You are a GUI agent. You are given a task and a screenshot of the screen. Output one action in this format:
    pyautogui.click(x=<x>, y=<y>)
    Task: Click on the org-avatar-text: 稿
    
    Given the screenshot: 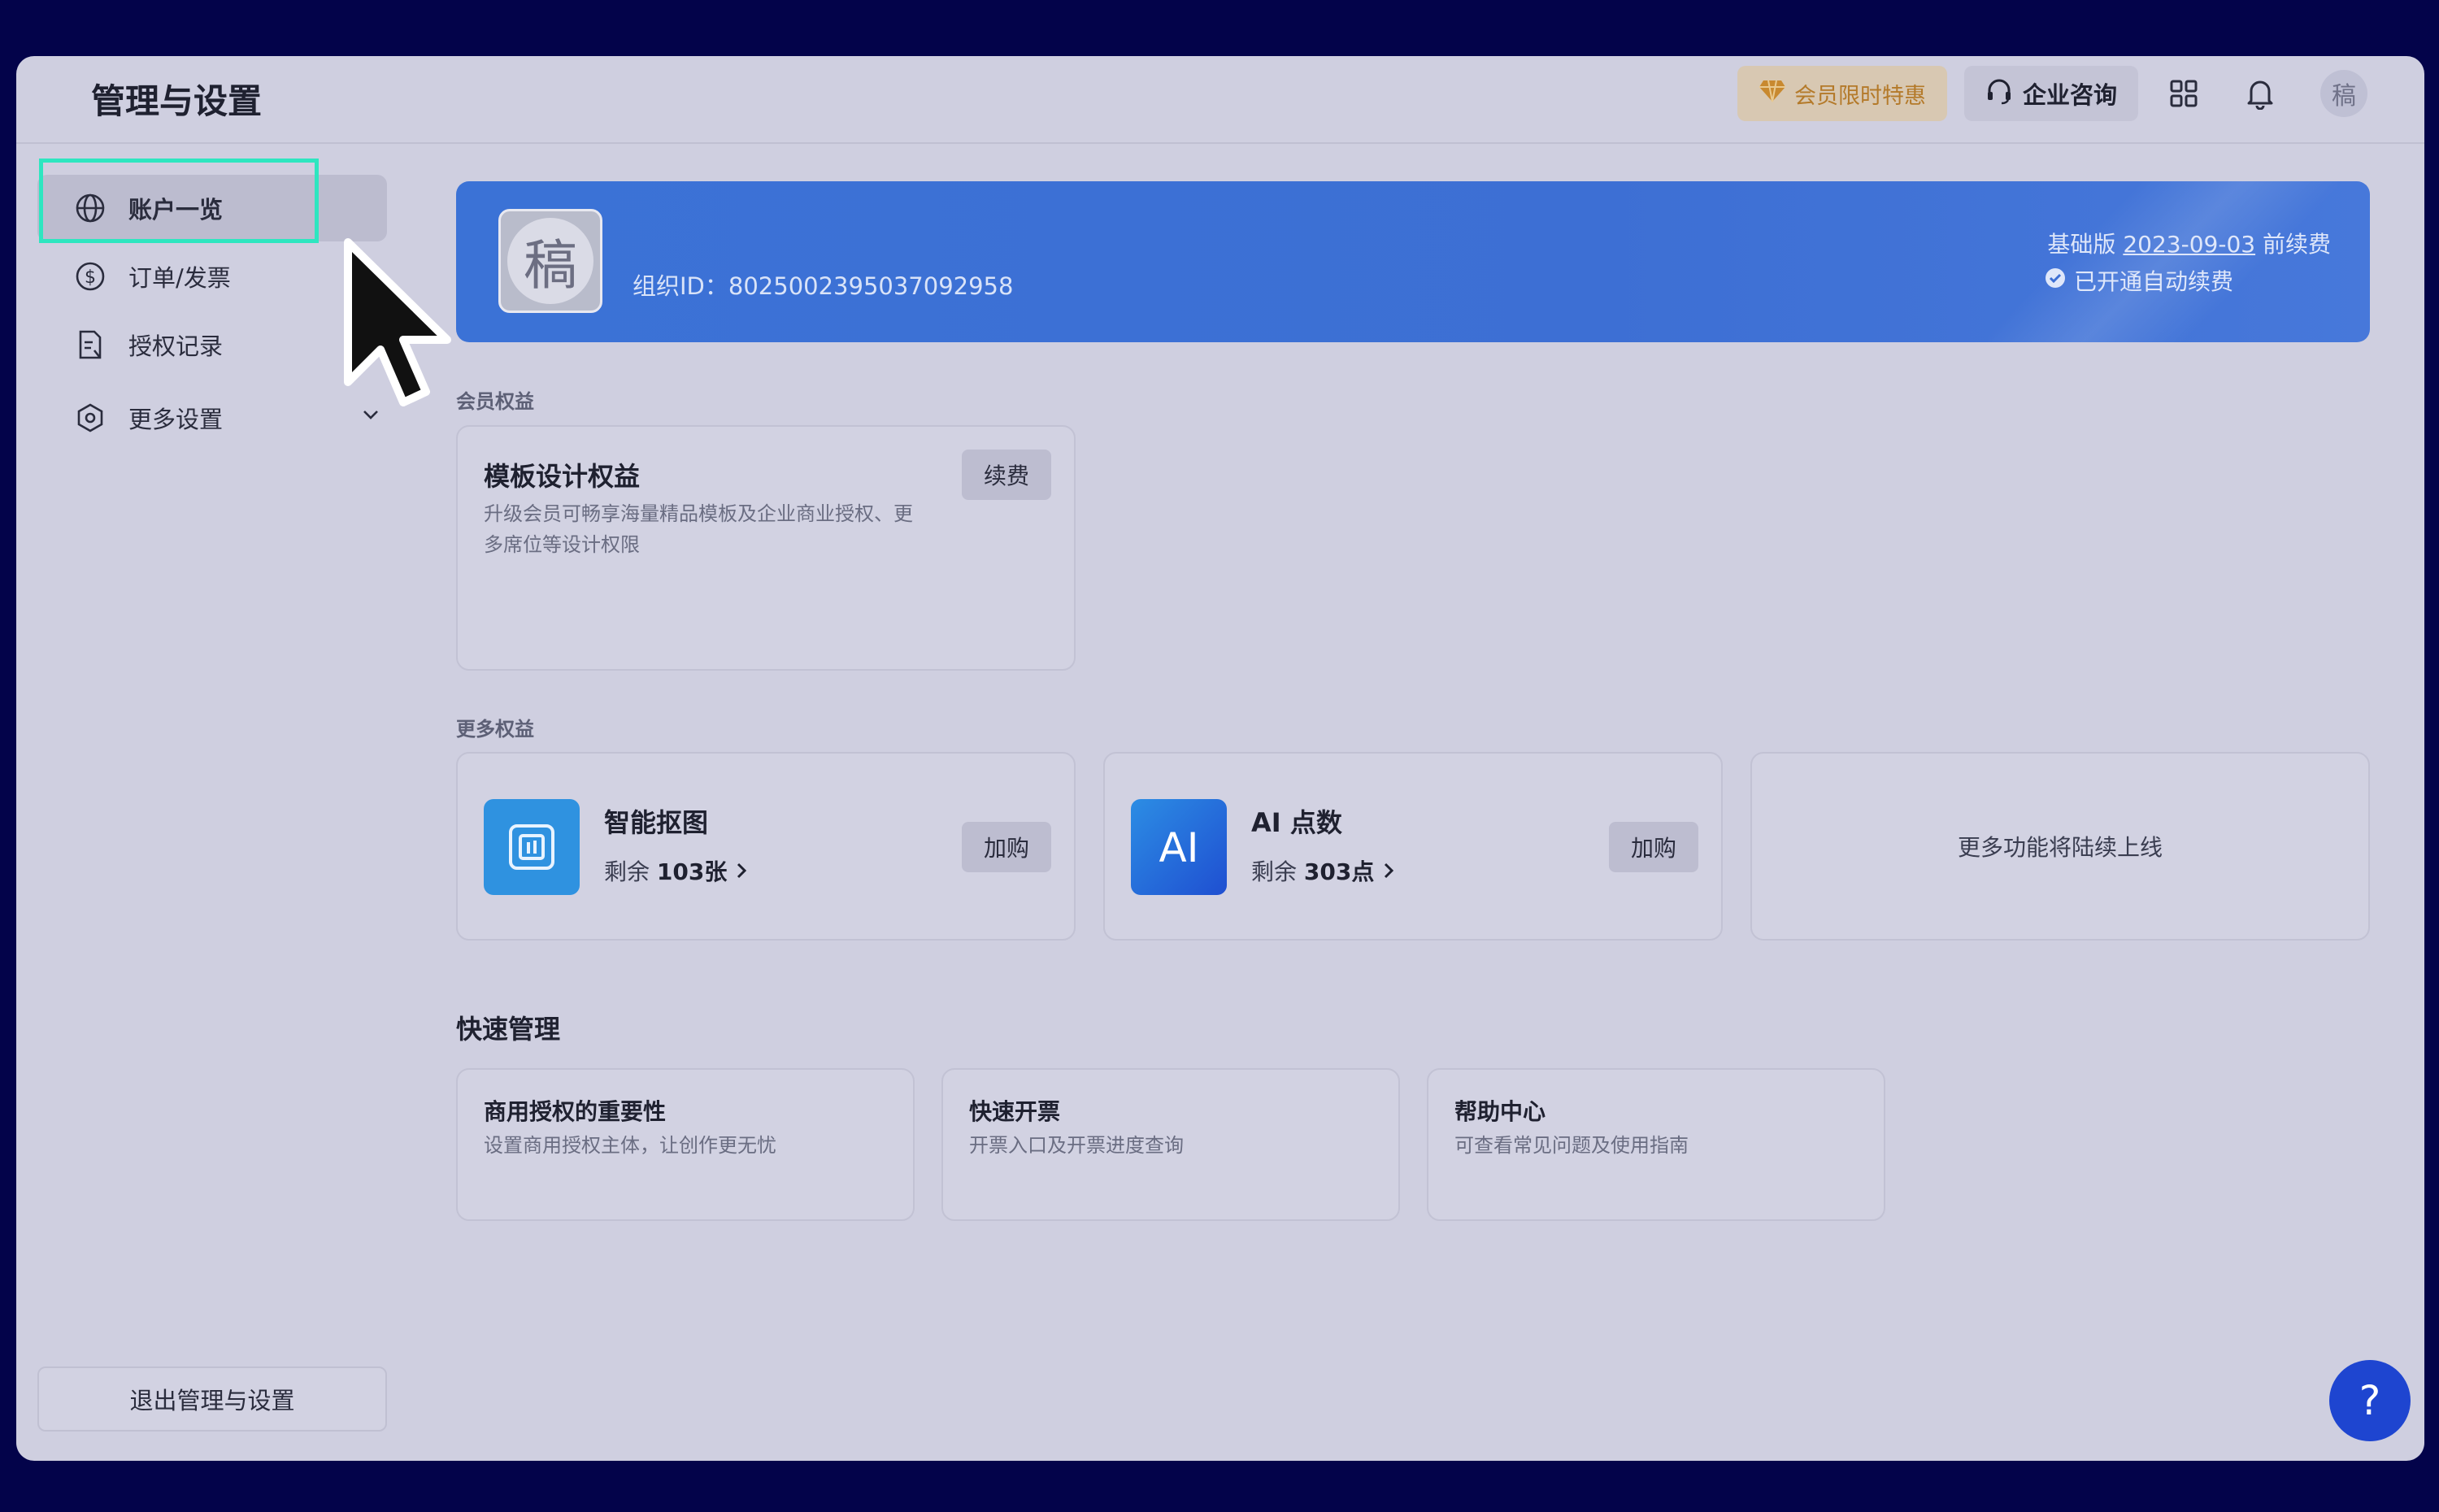 What is the action you would take?
    pyautogui.click(x=550, y=261)
    